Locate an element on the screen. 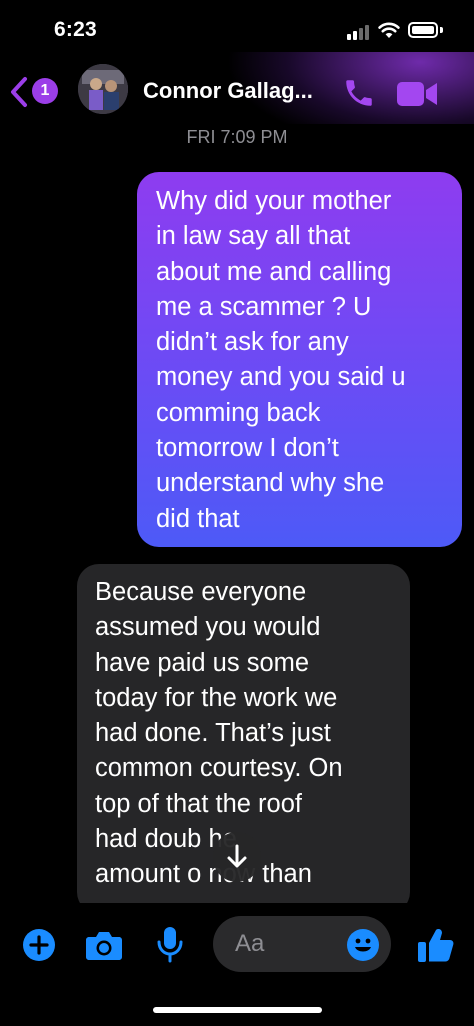 Image resolution: width=474 pixels, height=1026 pixels. home-indicator is located at coordinates (237, 1010).